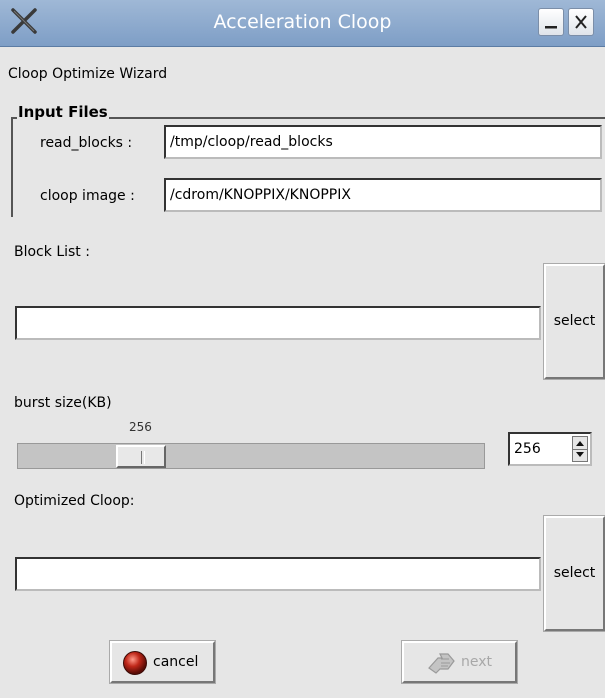 This screenshot has width=605, height=698. I want to click on cloop-image-field: /cdrom/KNOPPIX/KNOPPIX, so click(383, 195).